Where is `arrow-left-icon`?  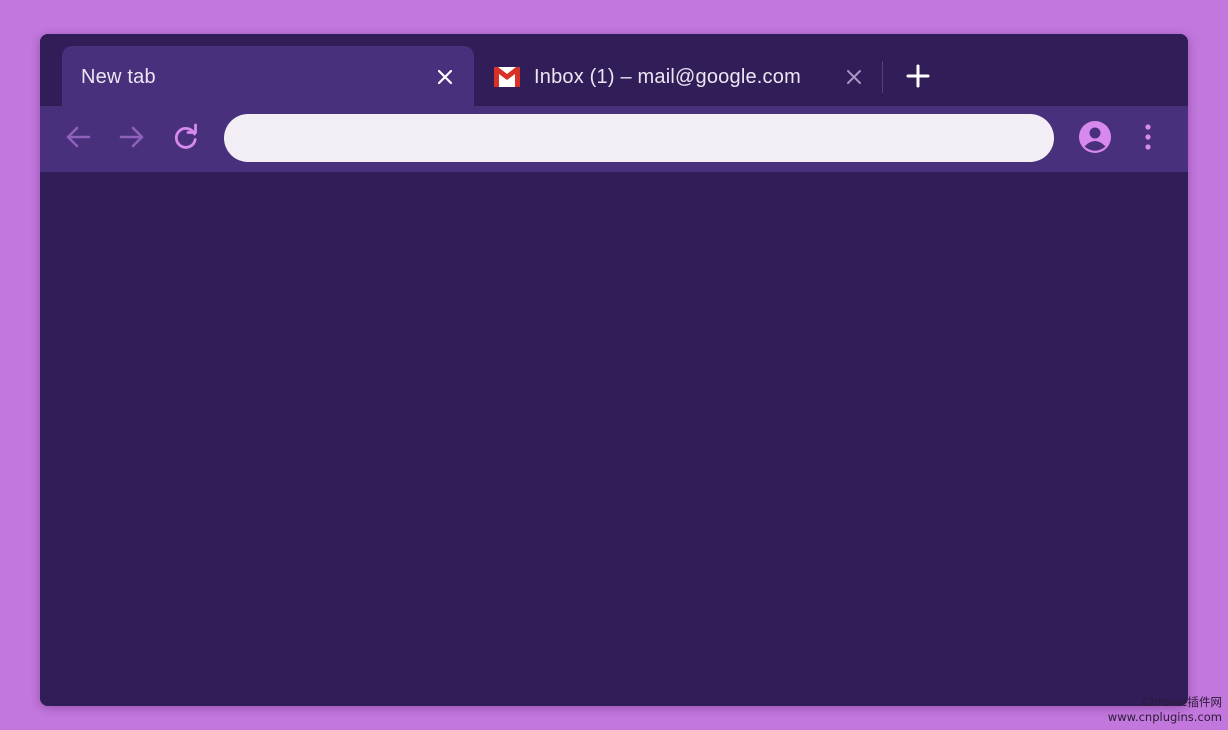
arrow-left-icon is located at coordinates (78, 139).